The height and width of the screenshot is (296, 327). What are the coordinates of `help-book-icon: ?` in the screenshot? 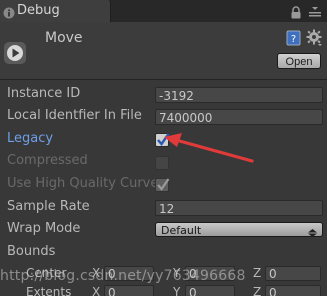 It's located at (293, 40).